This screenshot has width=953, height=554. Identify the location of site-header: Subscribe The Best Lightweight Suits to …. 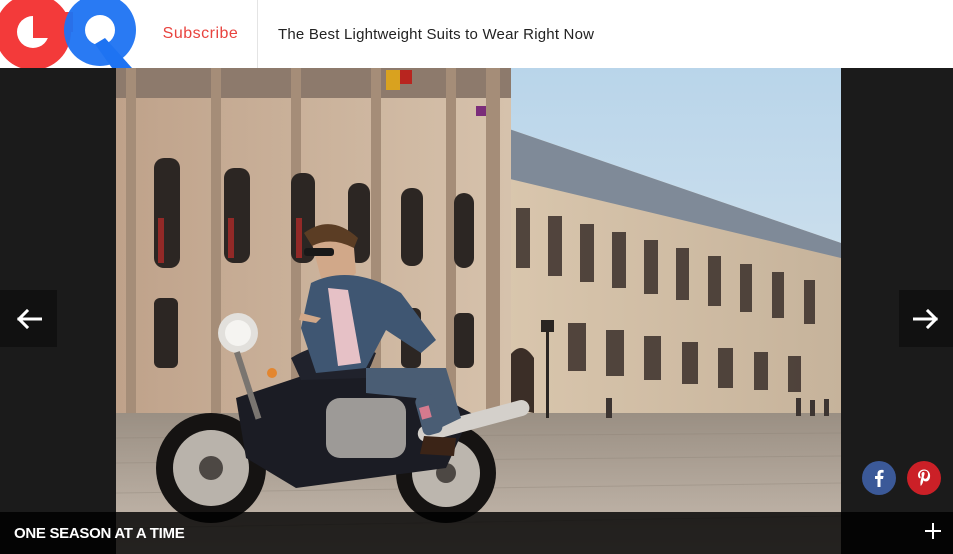
(476, 34).